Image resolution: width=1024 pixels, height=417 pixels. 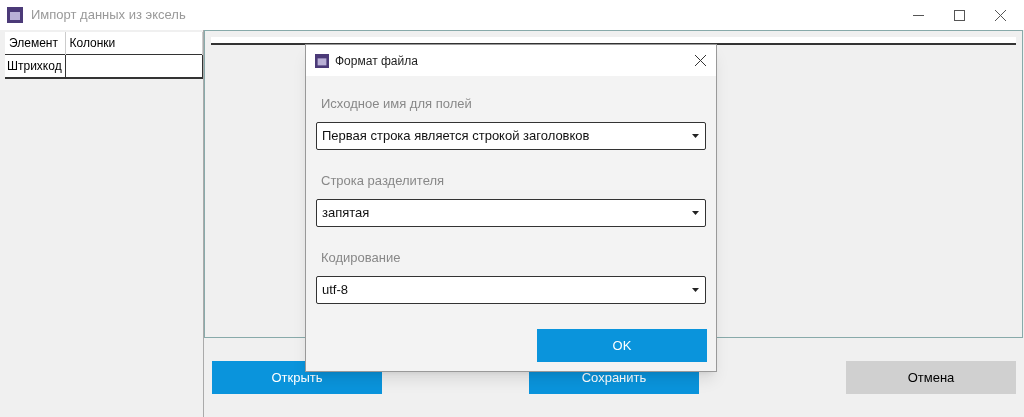 What do you see at coordinates (35, 66) in the screenshot?
I see `table-cell: Штрихкод` at bounding box center [35, 66].